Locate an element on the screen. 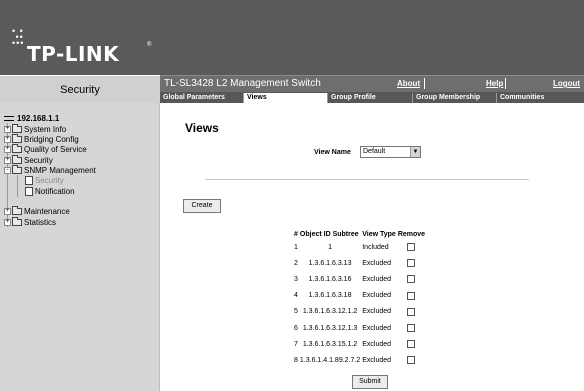  tab-global-parameters: Global Parameters is located at coordinates (201, 98).